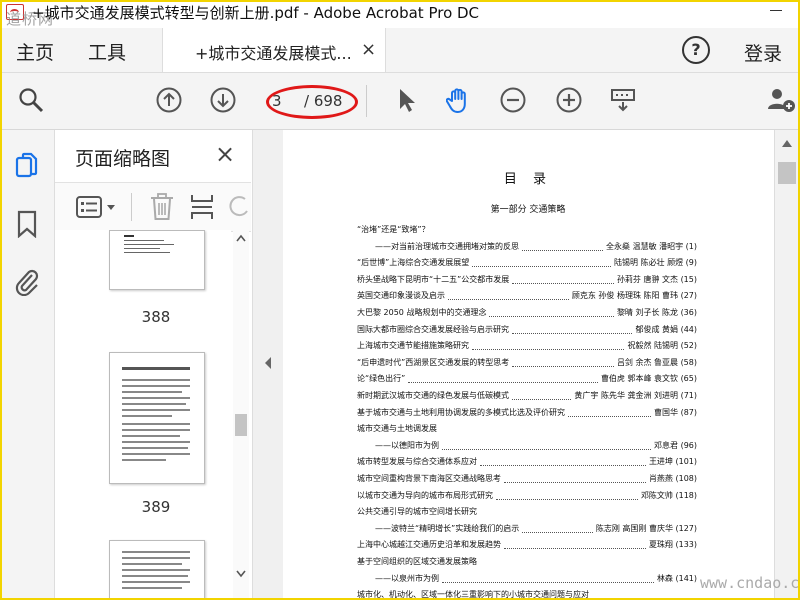 The width and height of the screenshot is (800, 600). I want to click on toc-entry-title: 公共交通引导的城市空间增长研究, so click(417, 512).